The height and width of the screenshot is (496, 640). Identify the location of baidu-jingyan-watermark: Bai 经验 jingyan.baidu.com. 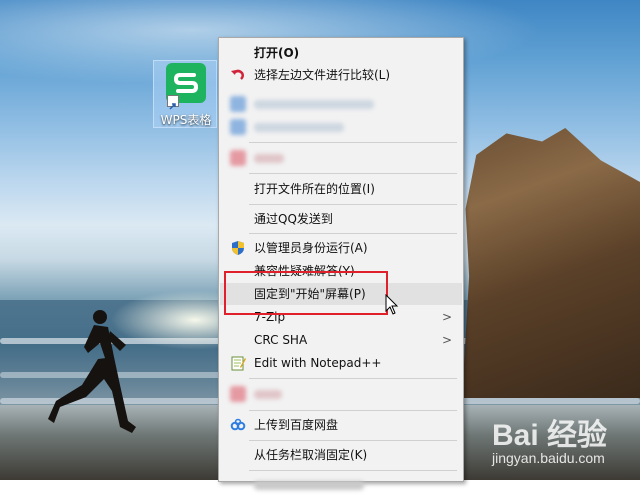
(566, 445).